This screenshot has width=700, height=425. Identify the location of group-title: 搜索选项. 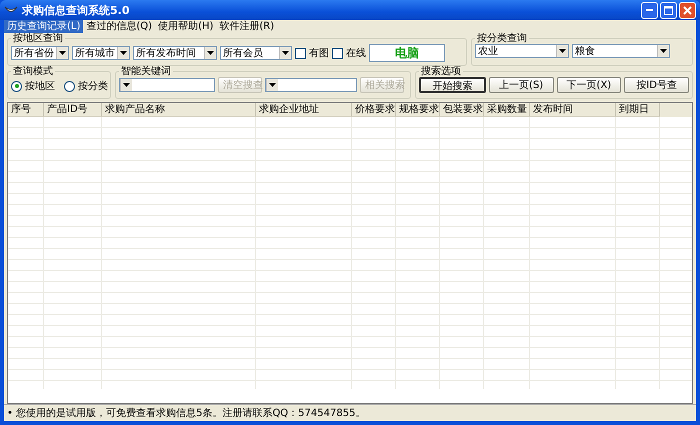
(441, 71).